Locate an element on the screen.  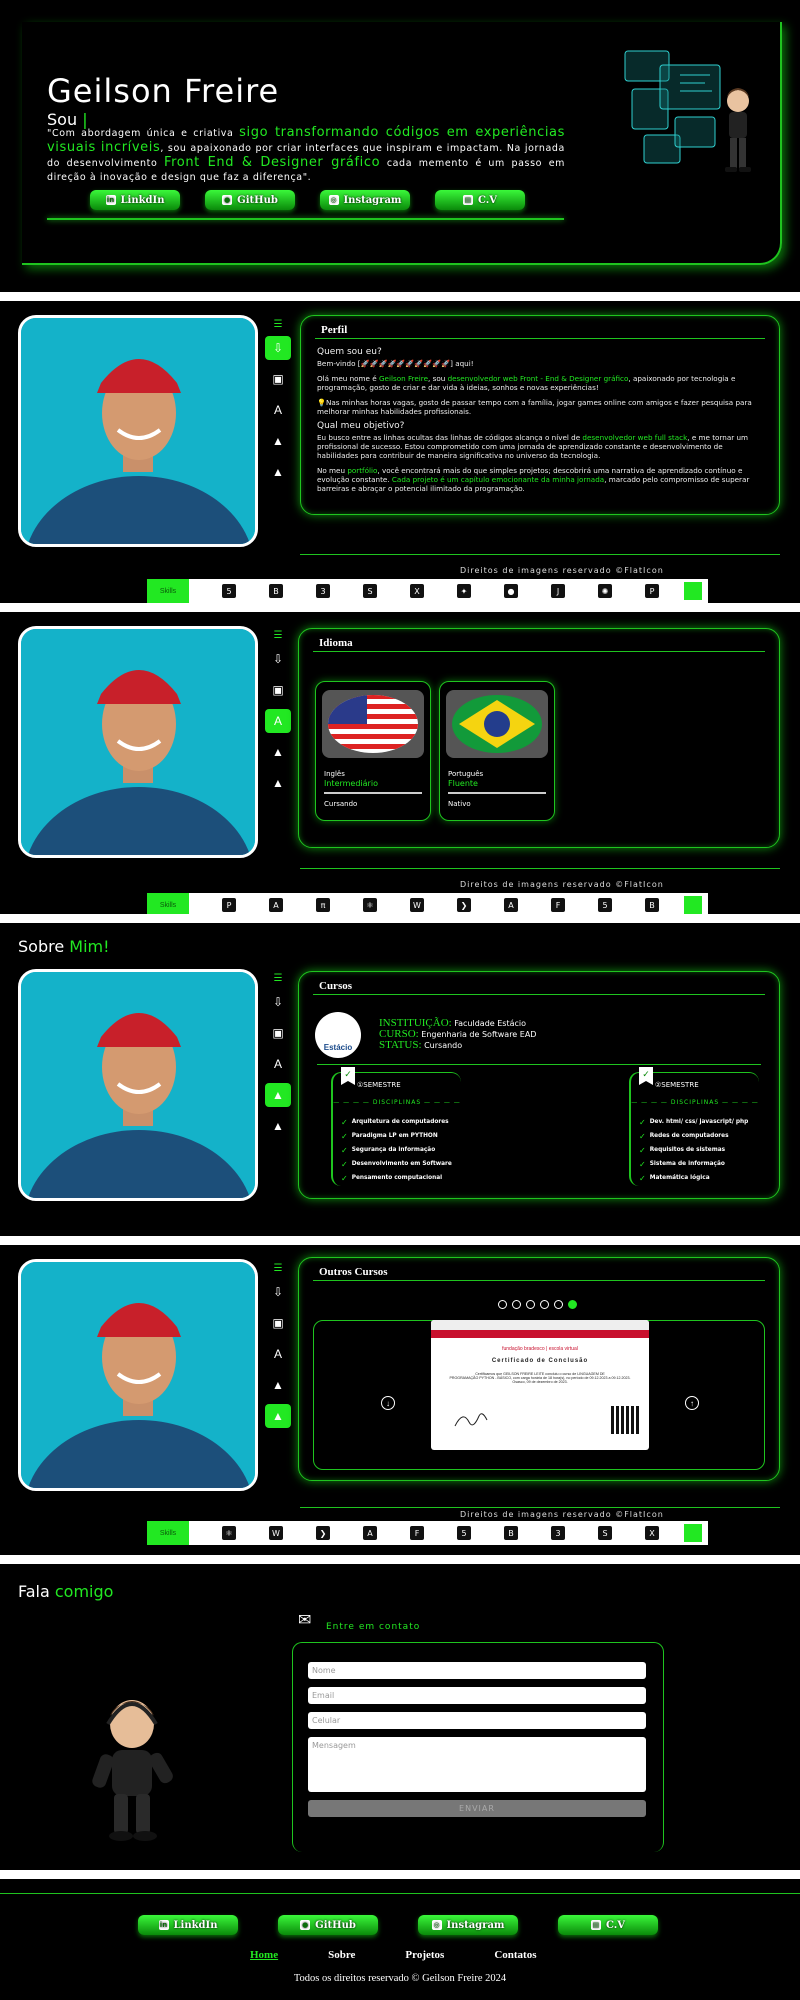
outros-sidebar: ☰ ⇩ ▣ A ▲ ▲ is located at coordinates (278, 1345).